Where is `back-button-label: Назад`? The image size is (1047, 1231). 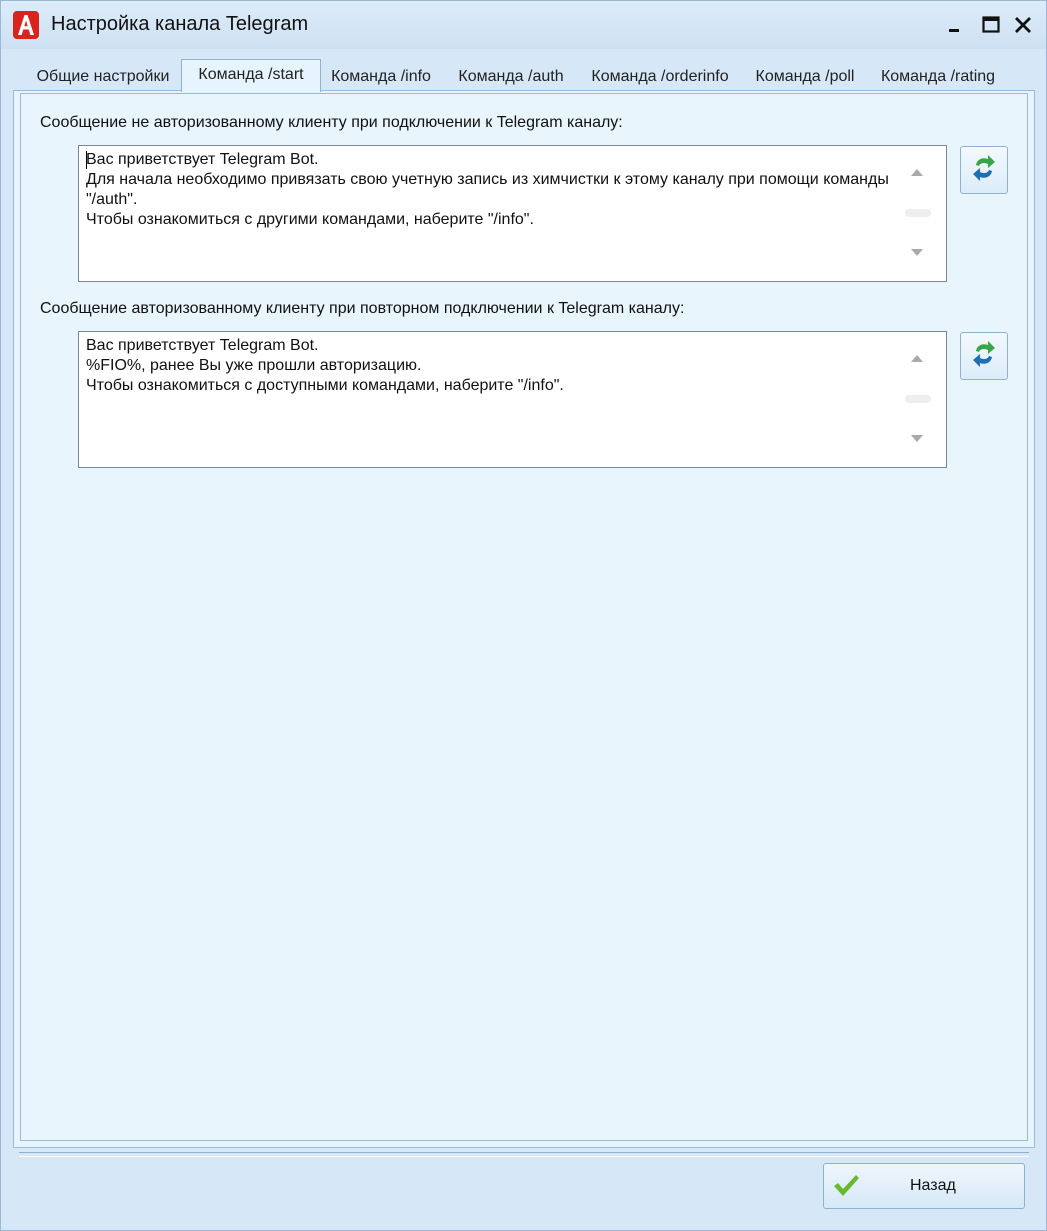 back-button-label: Назад is located at coordinates (933, 1185).